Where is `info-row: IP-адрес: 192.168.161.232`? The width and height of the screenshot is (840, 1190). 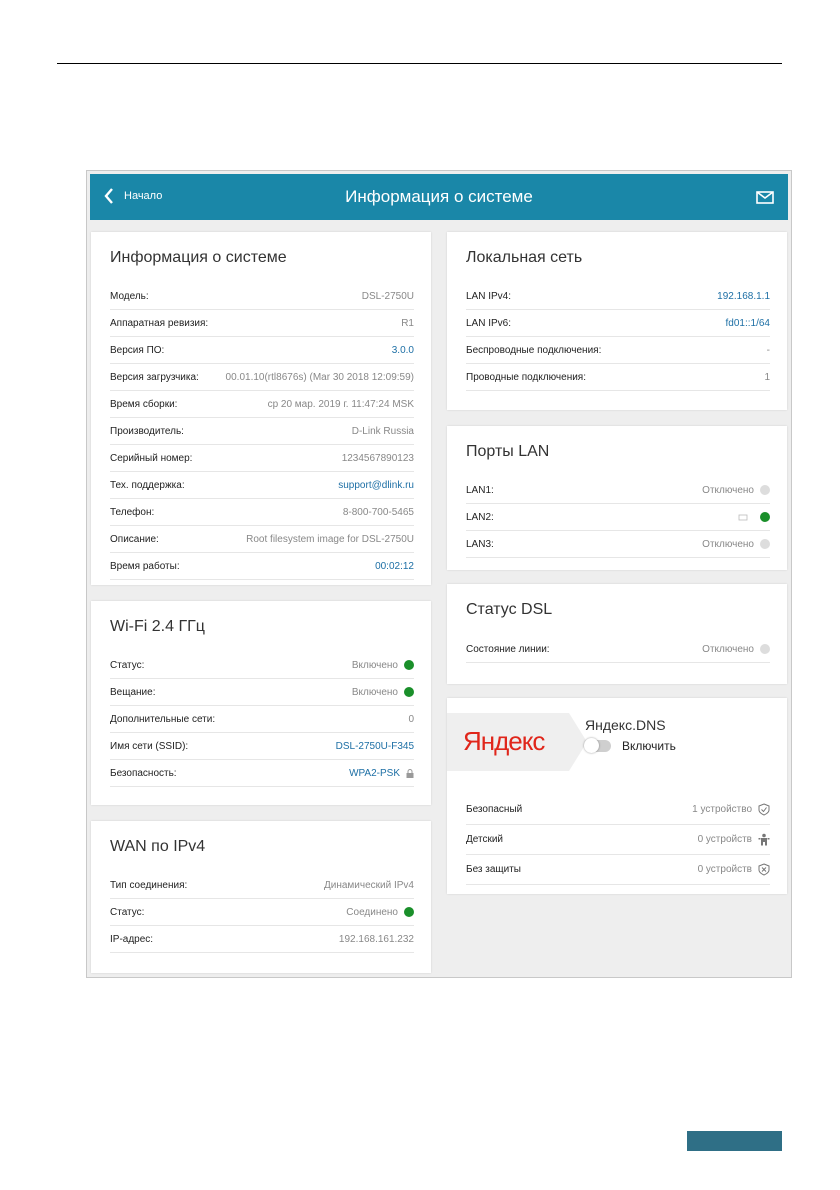 info-row: IP-адрес: 192.168.161.232 is located at coordinates (262, 939).